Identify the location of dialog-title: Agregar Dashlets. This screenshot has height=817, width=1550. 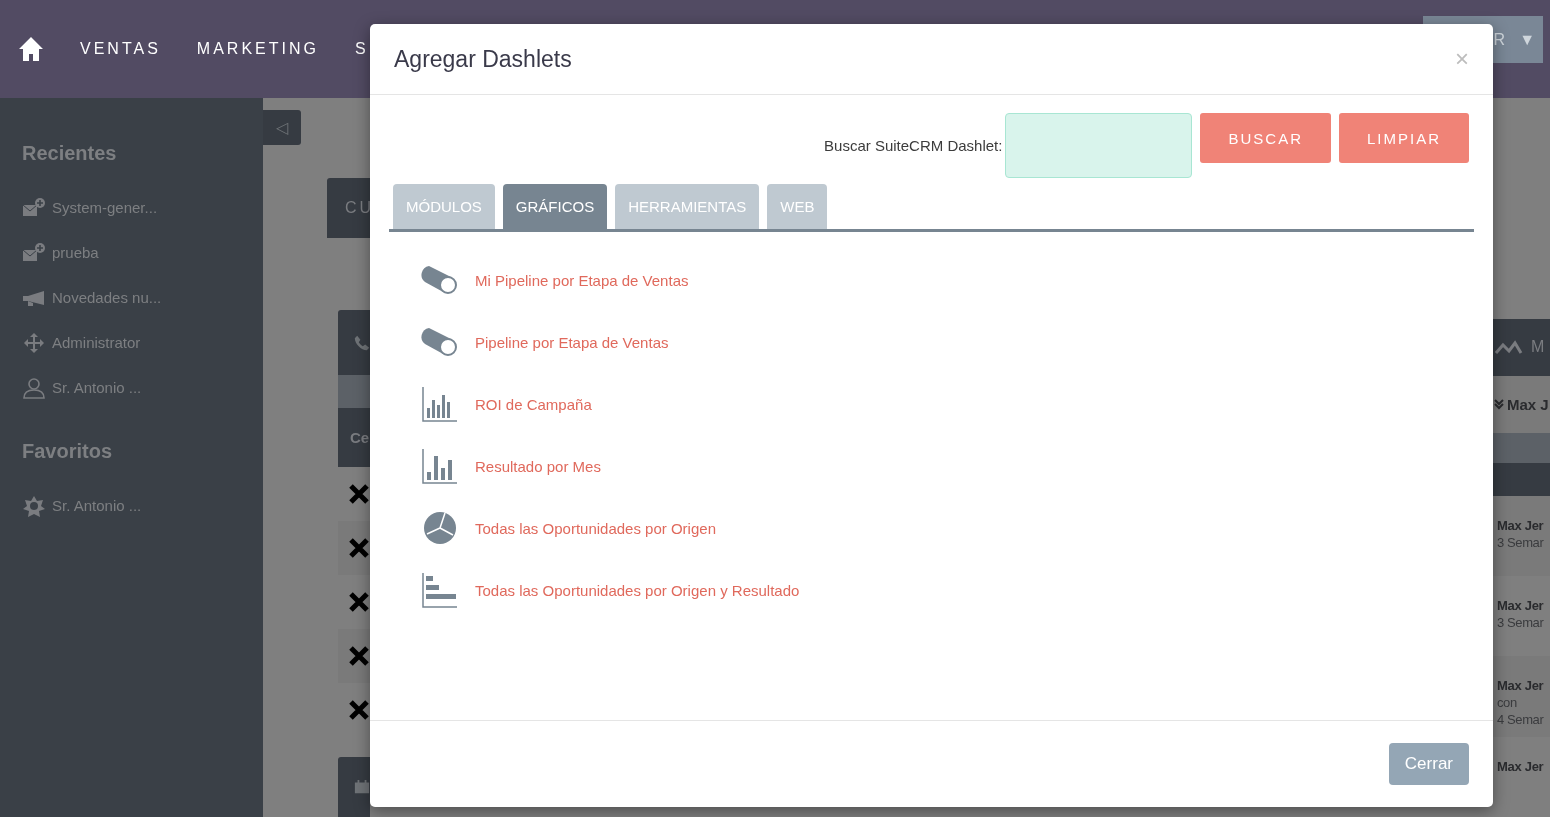
(483, 59).